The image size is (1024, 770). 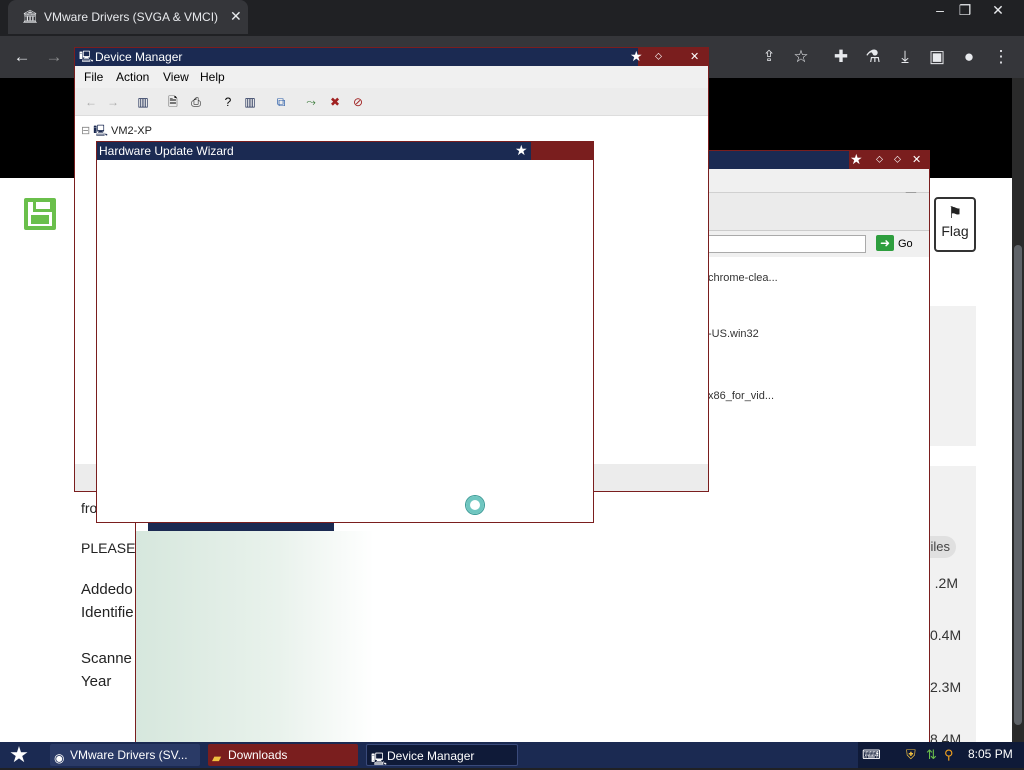 I want to click on browser-tab: 🏛 VMware Drivers (SVGA & VMCI) for ✕, so click(x=128, y=17).